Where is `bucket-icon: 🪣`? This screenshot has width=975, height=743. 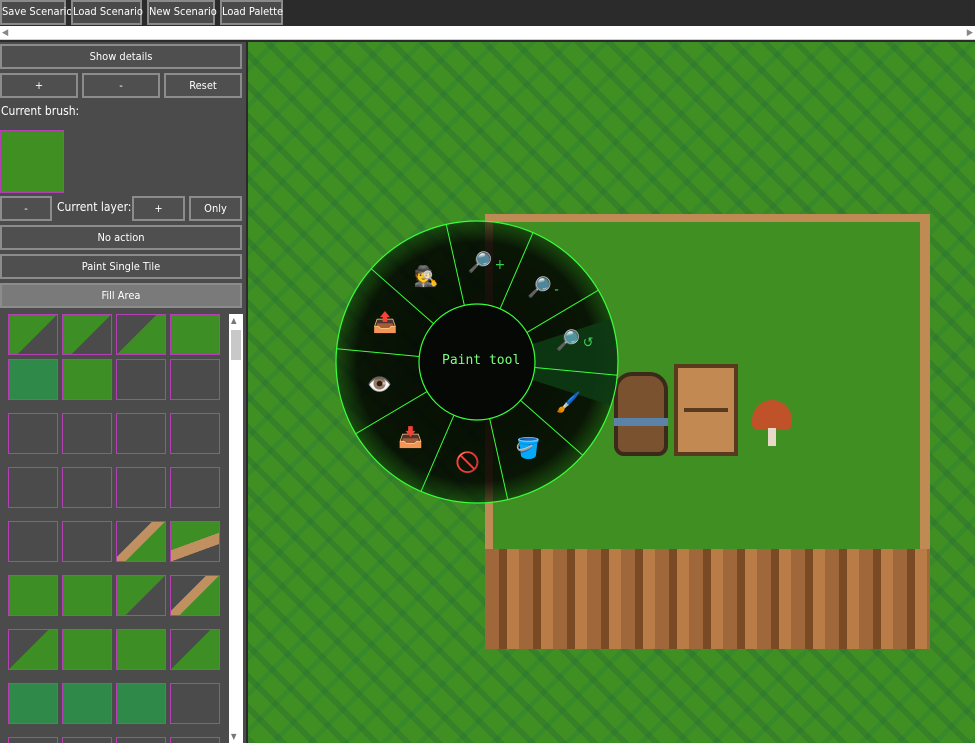 bucket-icon: 🪣 is located at coordinates (528, 448).